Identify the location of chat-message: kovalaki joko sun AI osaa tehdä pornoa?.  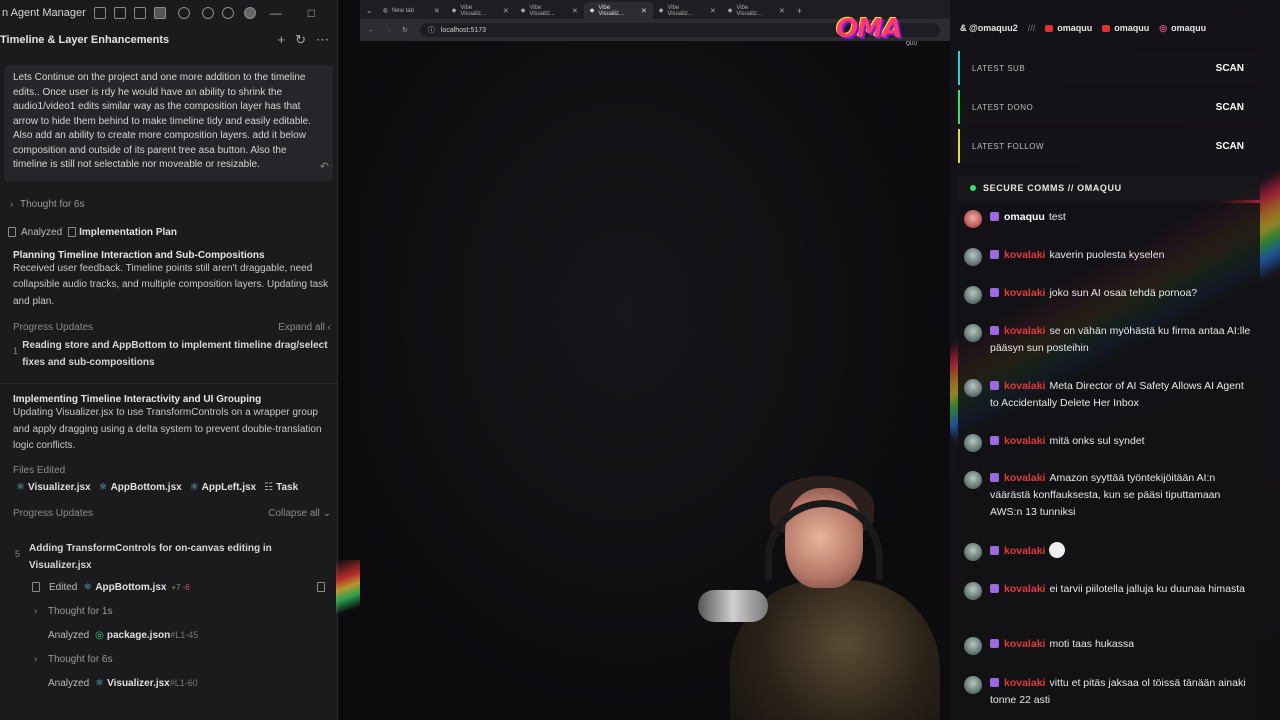
(1109, 294).